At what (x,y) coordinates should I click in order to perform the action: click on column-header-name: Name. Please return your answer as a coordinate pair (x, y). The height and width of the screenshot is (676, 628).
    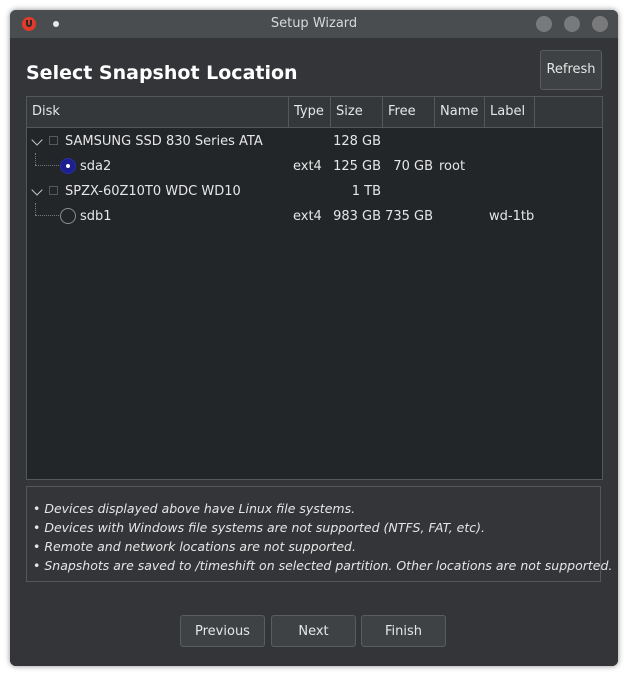
    Looking at the image, I should click on (460, 112).